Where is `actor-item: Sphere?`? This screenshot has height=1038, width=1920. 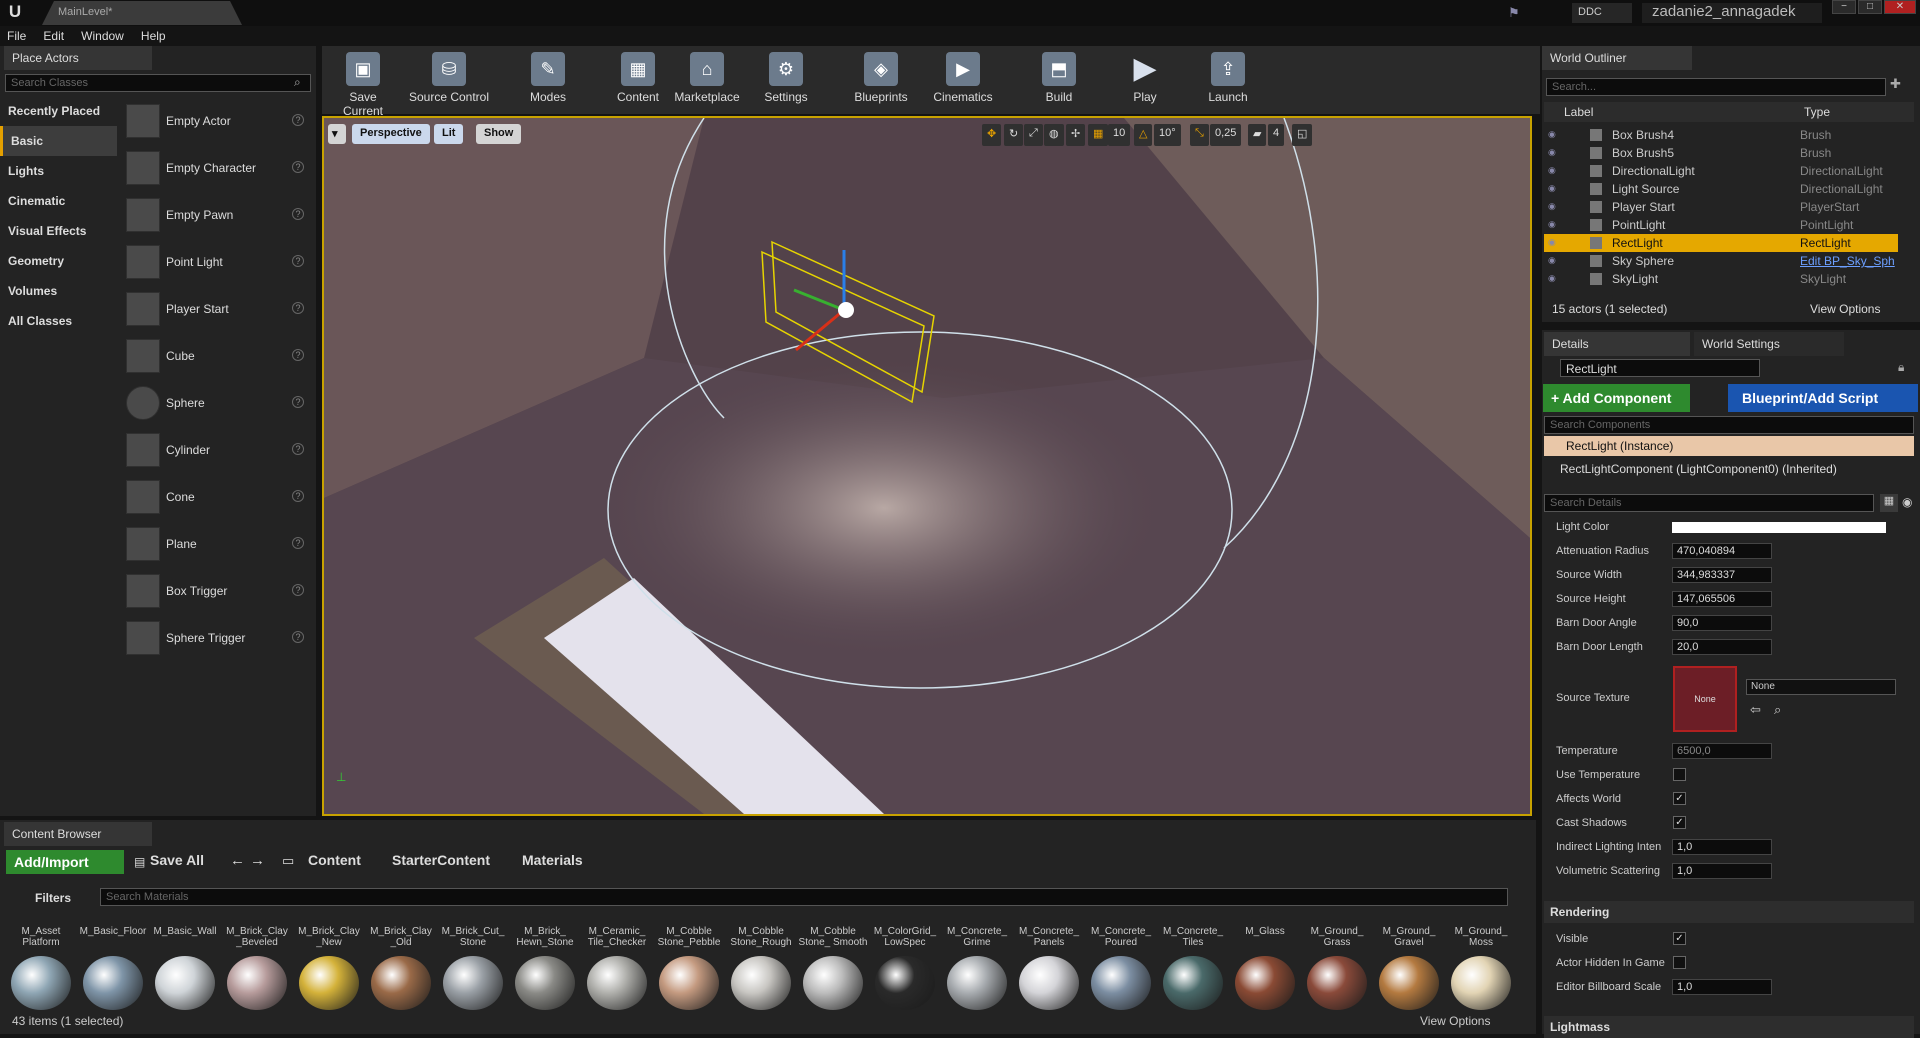
actor-item: Sphere? is located at coordinates (217, 403).